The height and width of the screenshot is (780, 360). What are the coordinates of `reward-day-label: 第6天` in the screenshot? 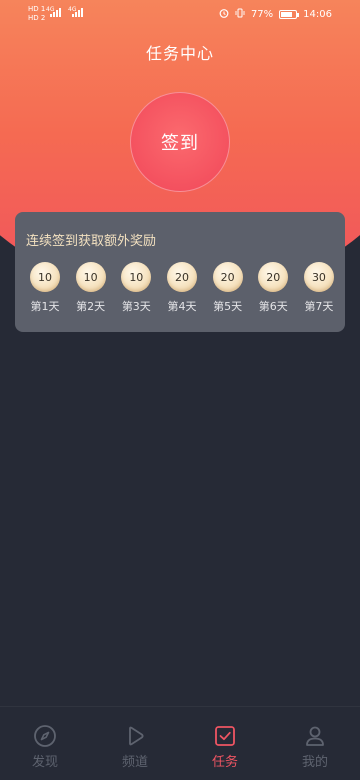 It's located at (273, 306).